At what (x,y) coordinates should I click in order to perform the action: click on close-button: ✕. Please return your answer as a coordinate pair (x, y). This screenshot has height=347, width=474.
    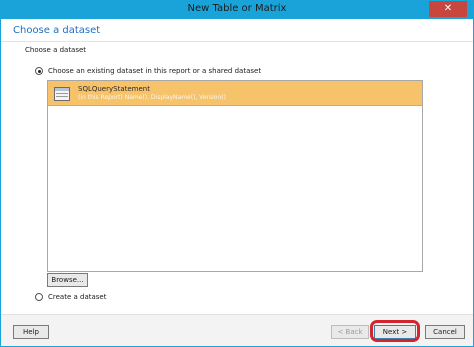
    Looking at the image, I should click on (448, 9).